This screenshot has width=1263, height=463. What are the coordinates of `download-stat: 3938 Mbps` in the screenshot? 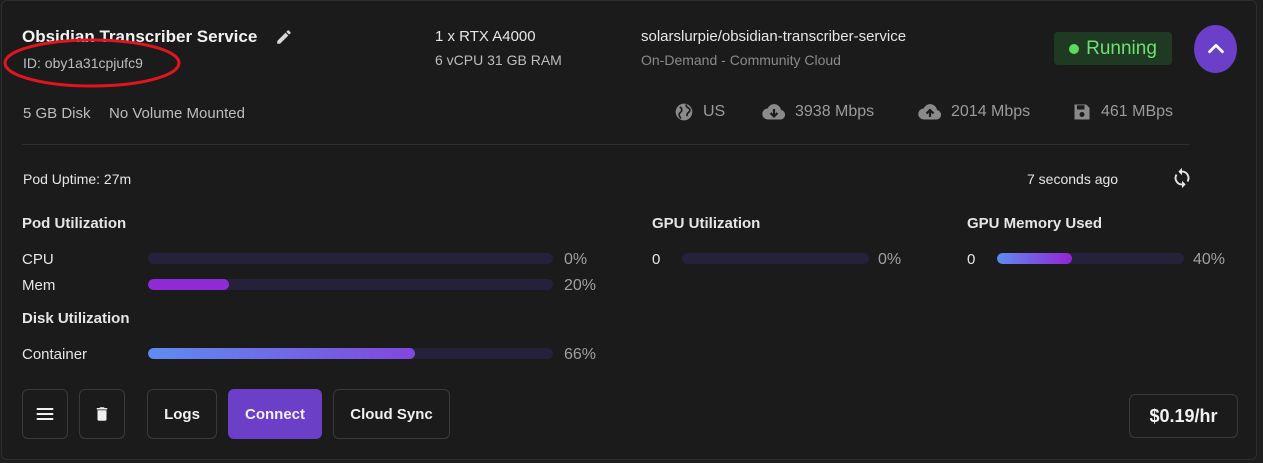 It's located at (818, 112).